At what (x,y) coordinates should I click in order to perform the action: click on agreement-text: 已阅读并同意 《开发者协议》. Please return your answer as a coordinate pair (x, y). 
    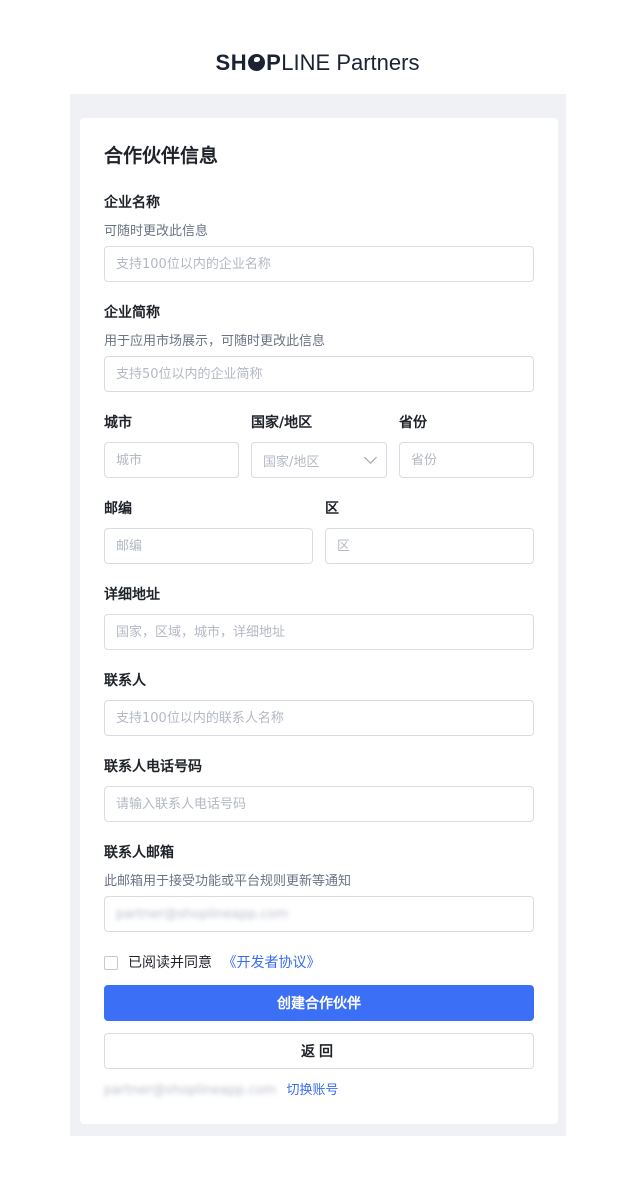
    Looking at the image, I should click on (224, 963).